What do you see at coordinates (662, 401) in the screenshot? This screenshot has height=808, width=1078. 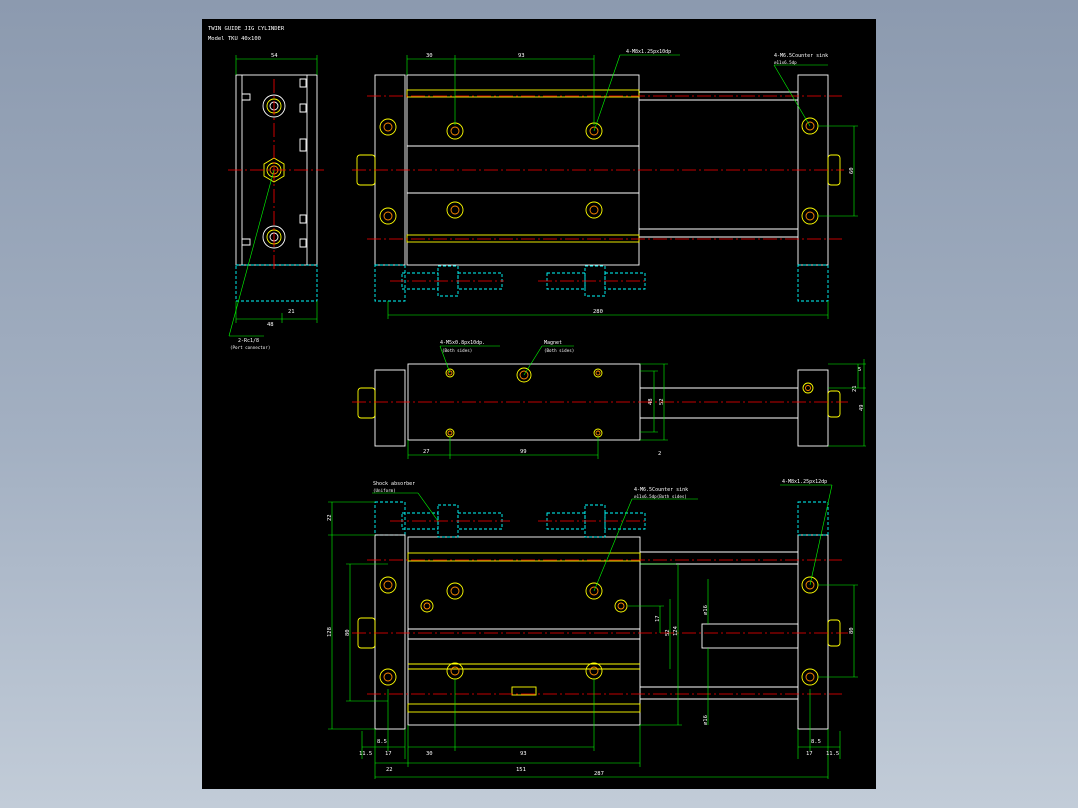 I see `dim-52-side: 52` at bounding box center [662, 401].